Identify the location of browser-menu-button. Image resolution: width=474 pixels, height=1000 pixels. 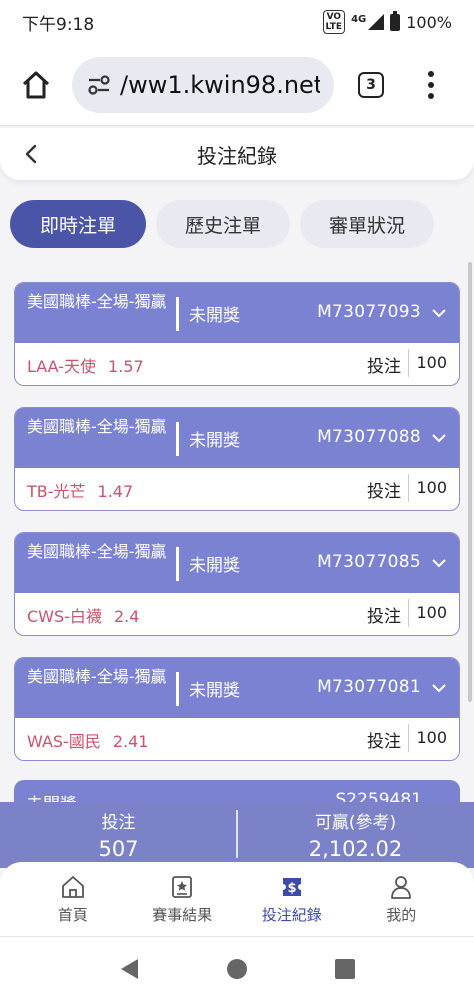
(431, 84).